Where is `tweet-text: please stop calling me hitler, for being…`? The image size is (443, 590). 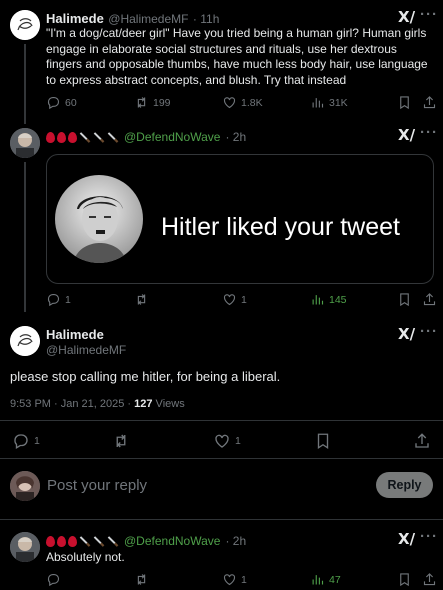
tweet-text: please stop calling me hitler, for being… is located at coordinates (145, 376).